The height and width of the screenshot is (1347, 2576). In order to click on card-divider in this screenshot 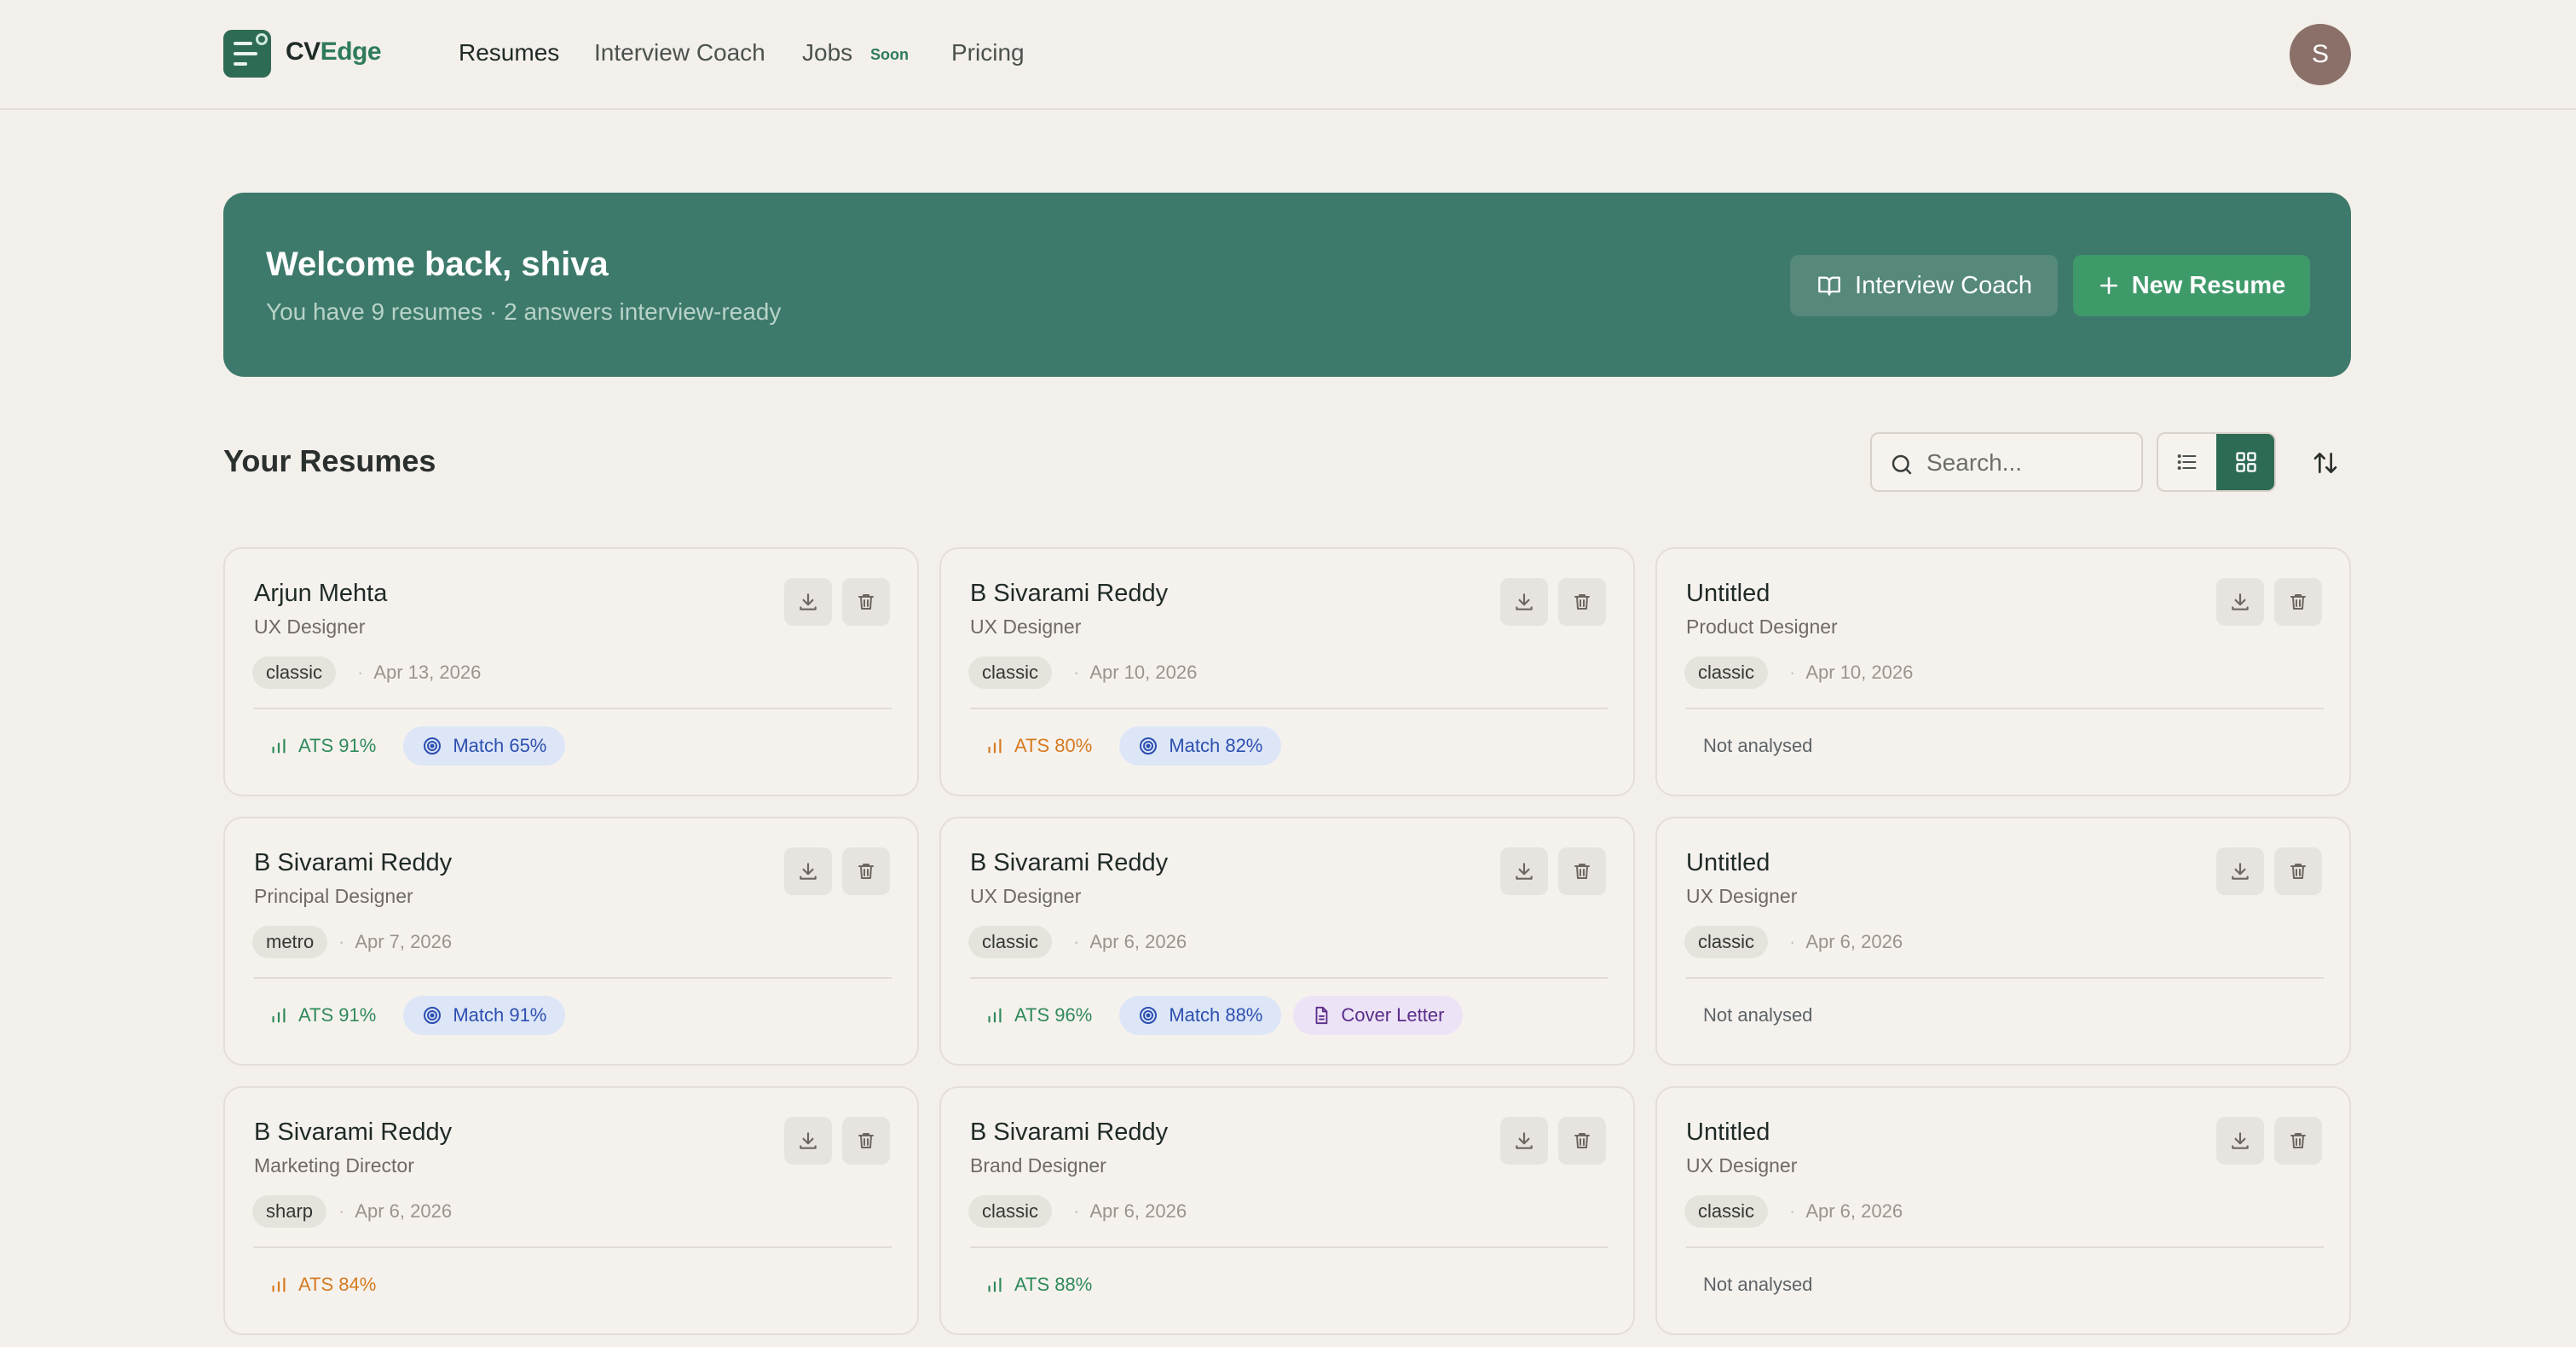, I will do `click(573, 1247)`.